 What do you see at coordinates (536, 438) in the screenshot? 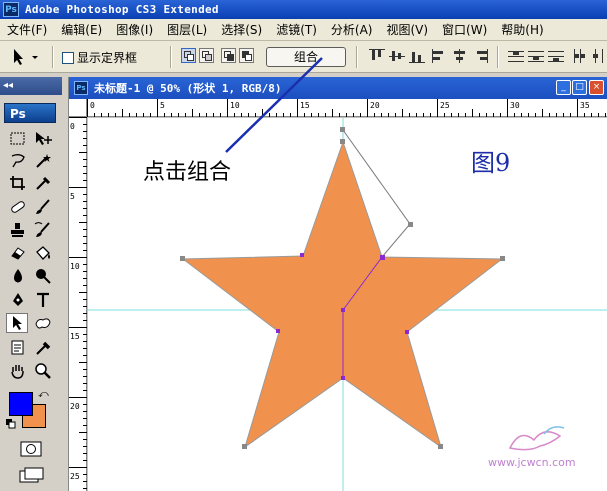
I see `watermark-bird-icon` at bounding box center [536, 438].